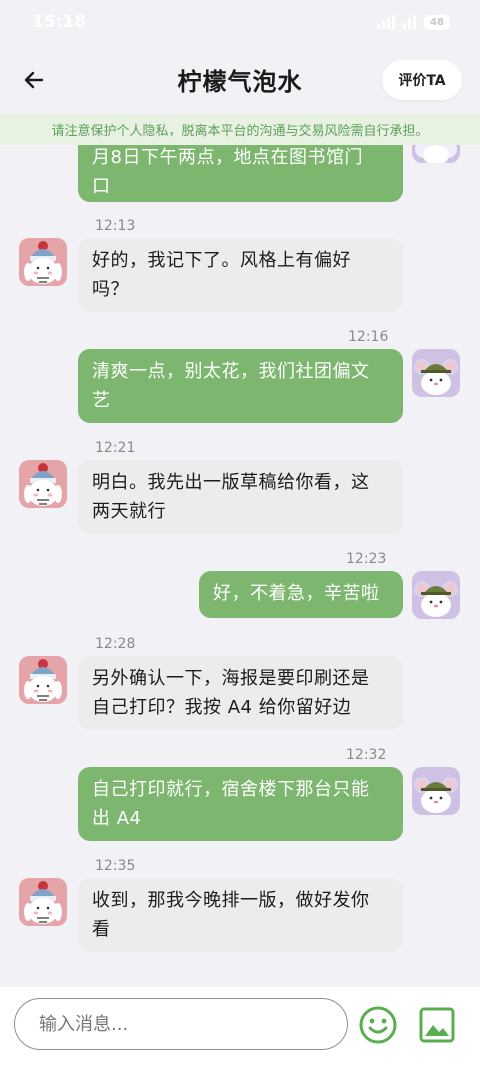  What do you see at coordinates (240, 129) in the screenshot?
I see `privacy-notice: 请注意保护个人隐私，脱离本平台的沟通与交易风险需自行承担。` at bounding box center [240, 129].